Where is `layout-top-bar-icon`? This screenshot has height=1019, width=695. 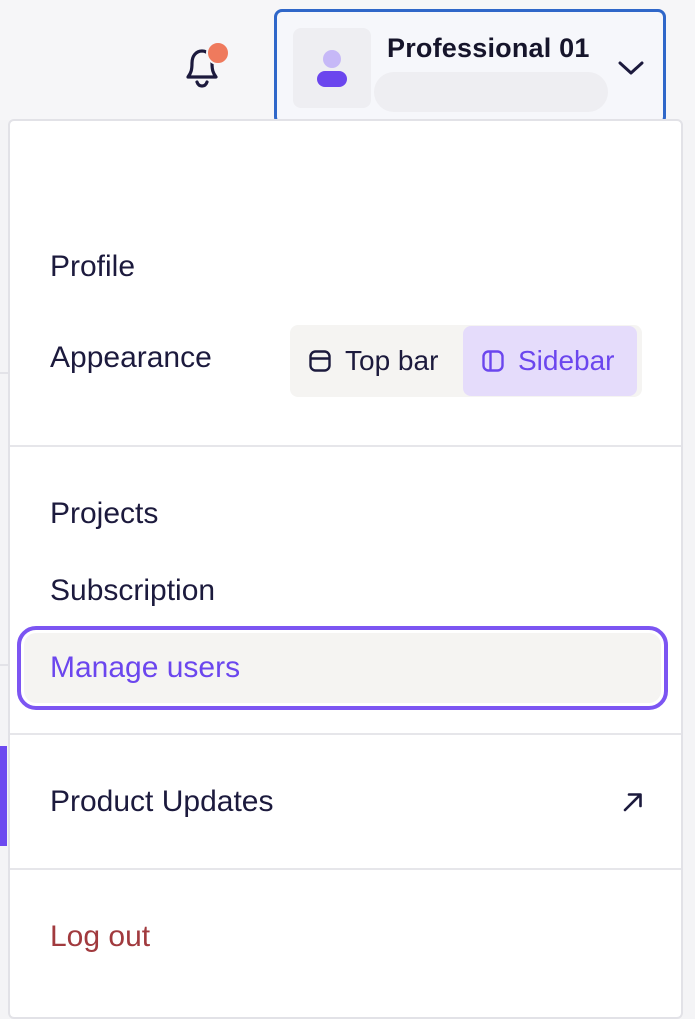 layout-top-bar-icon is located at coordinates (320, 361).